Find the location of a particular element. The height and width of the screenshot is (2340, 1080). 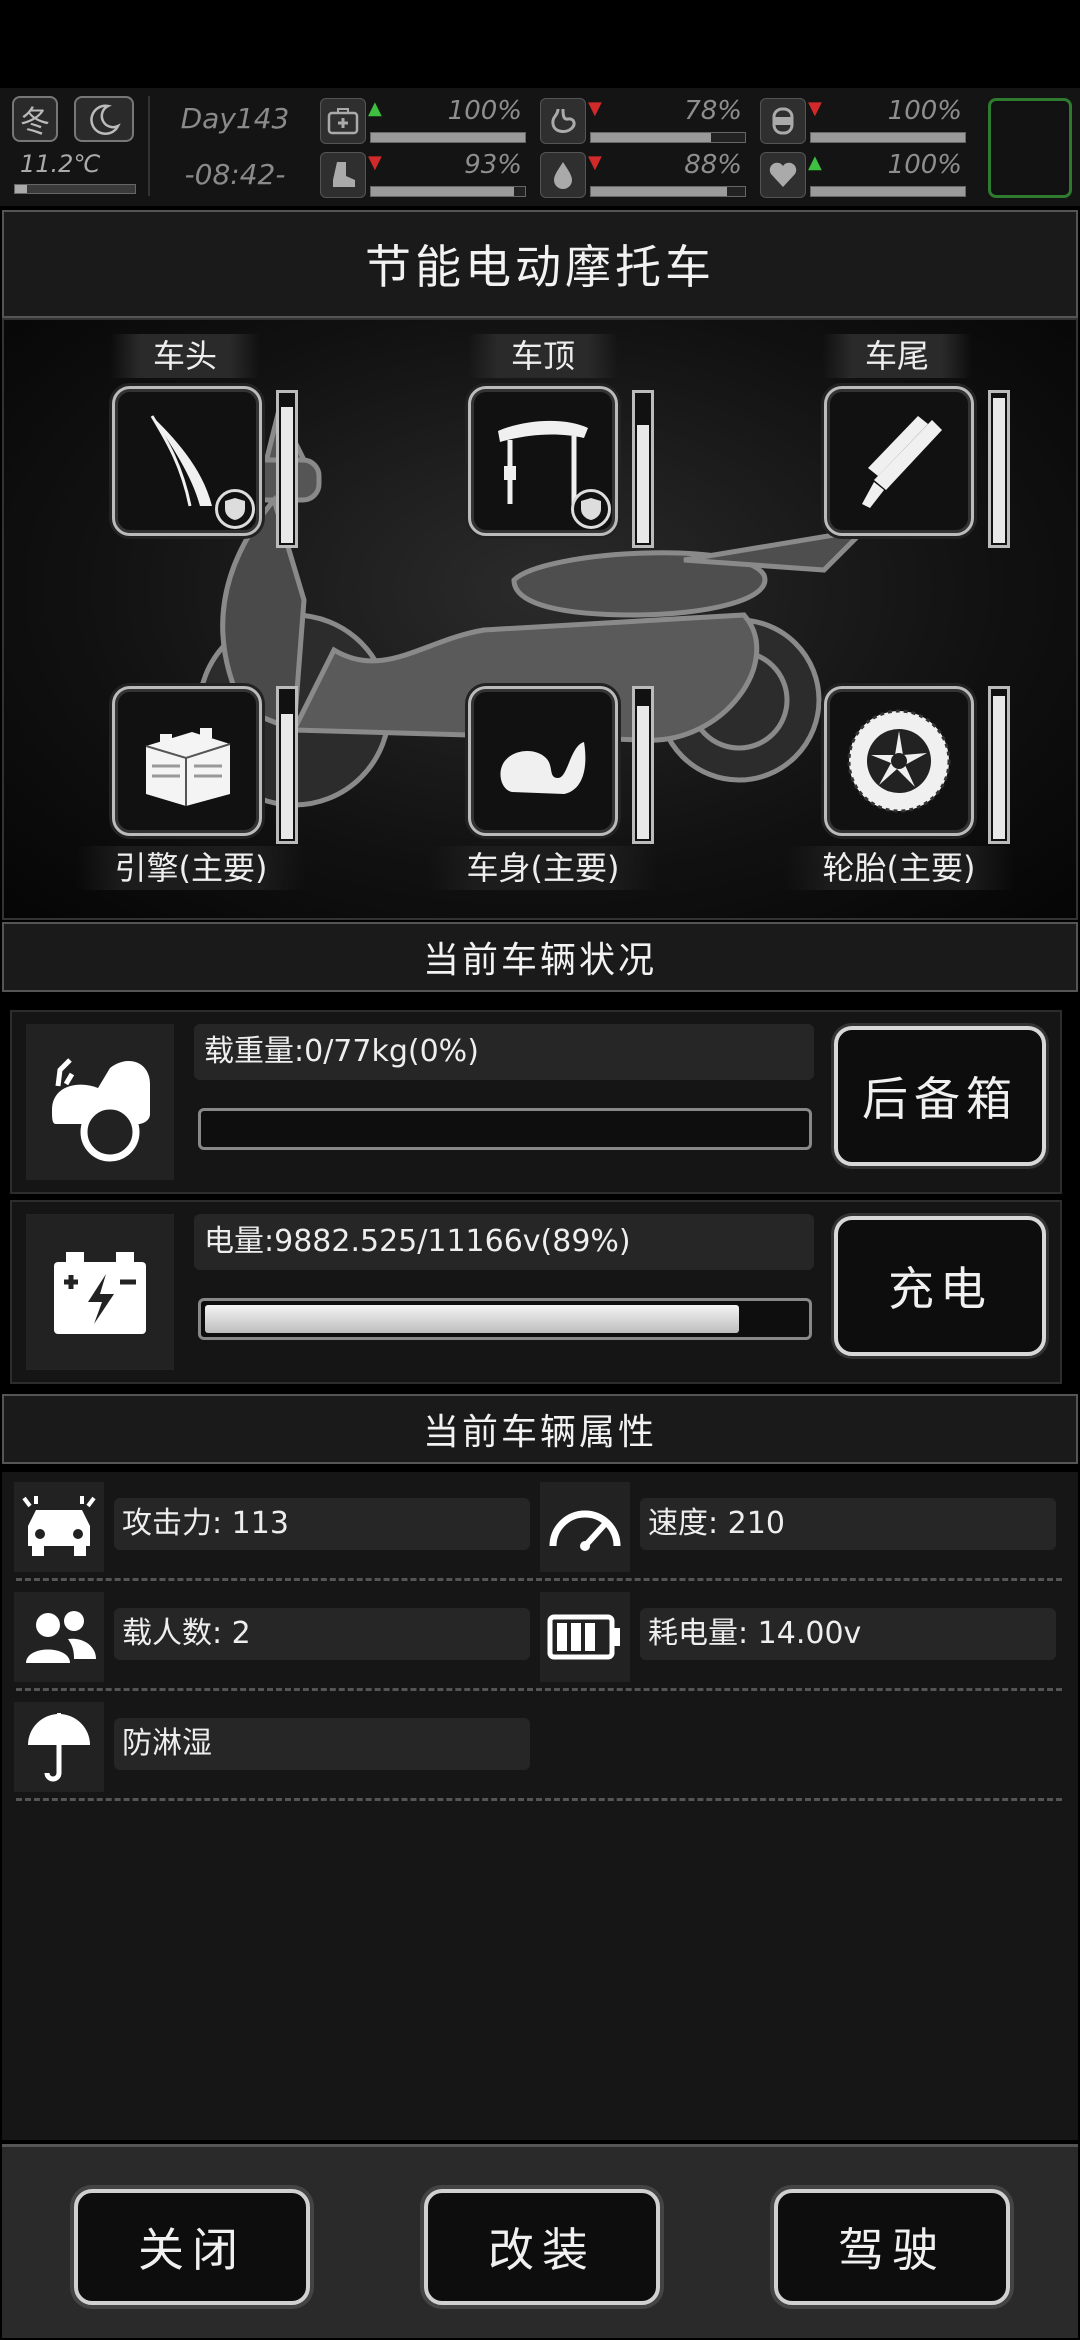

medkit-icon is located at coordinates (343, 121).